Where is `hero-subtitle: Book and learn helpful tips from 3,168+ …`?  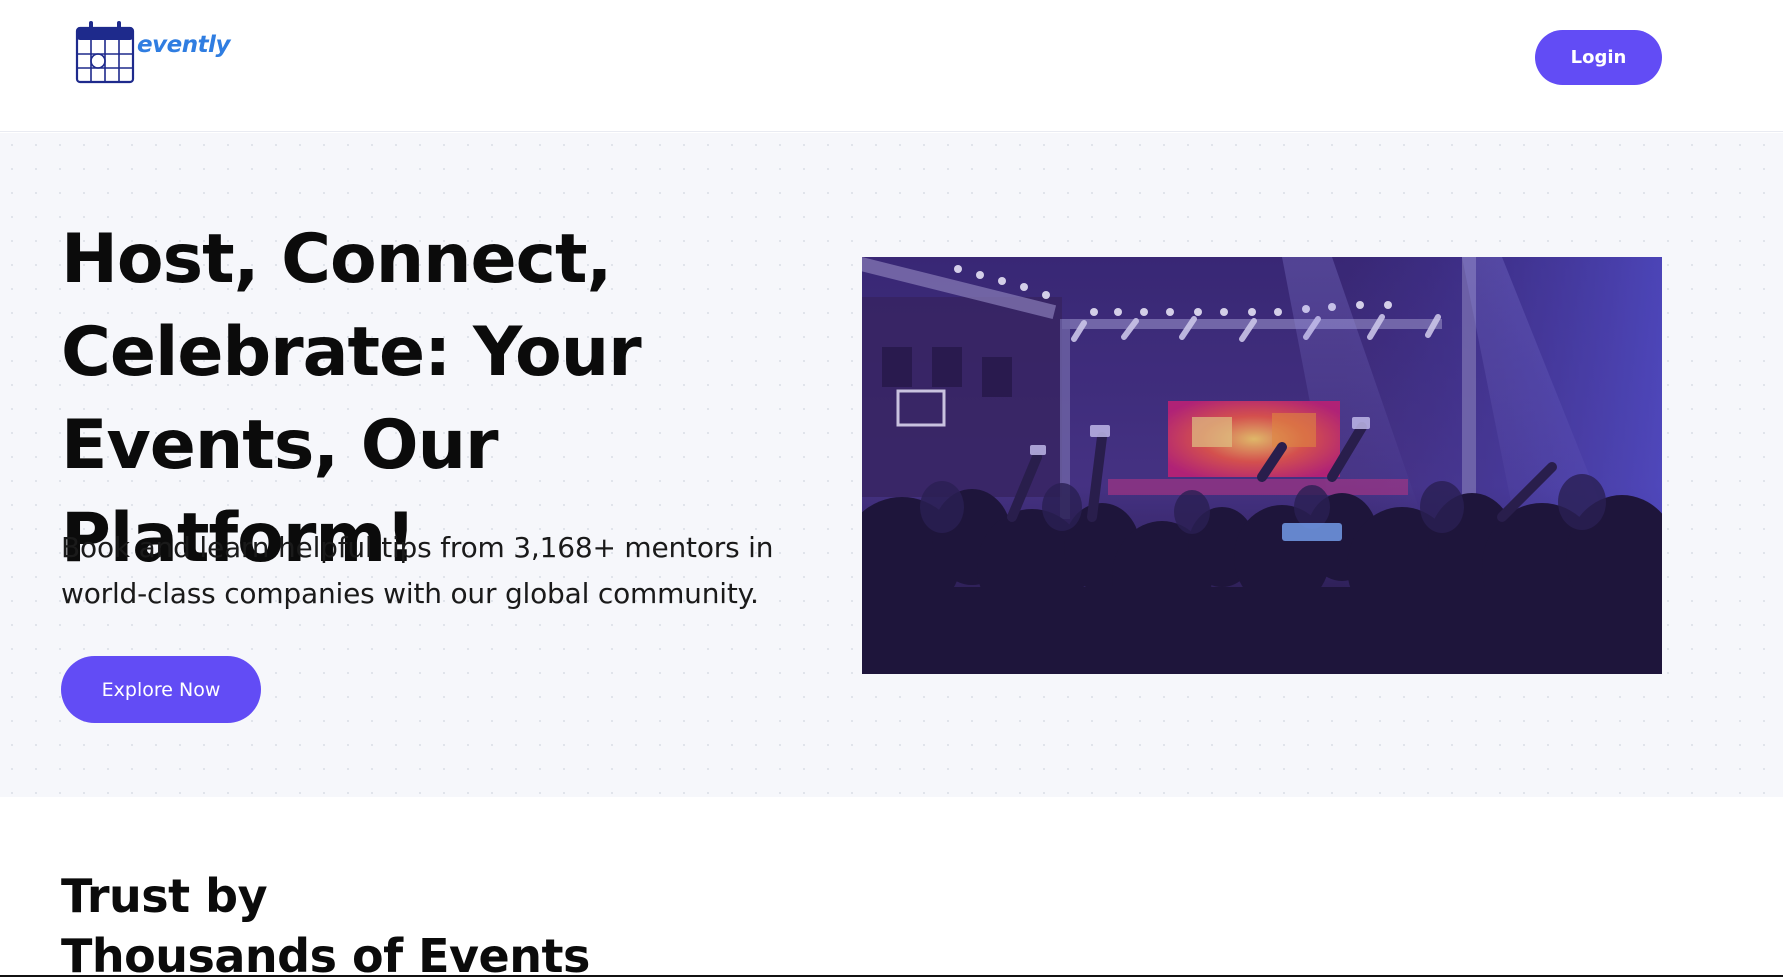
hero-subtitle: Book and learn helpful tips from 3,168+ … is located at coordinates (417, 570).